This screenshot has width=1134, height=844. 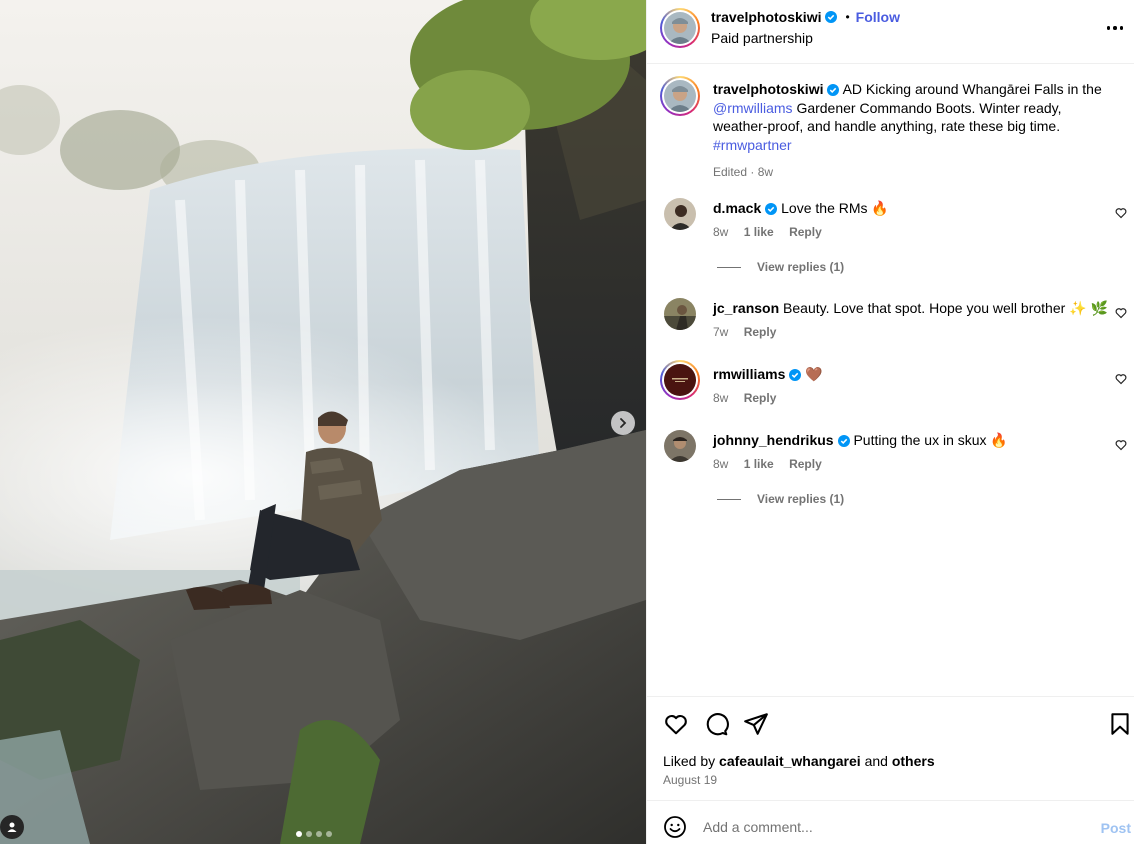 I want to click on comment-text: 🤎, so click(x=814, y=374).